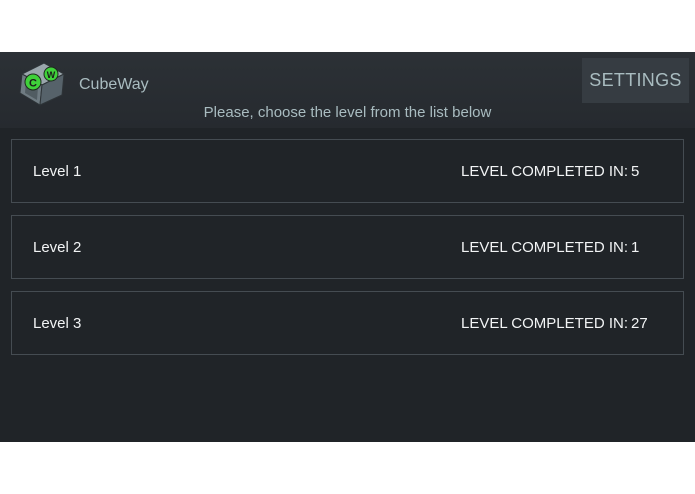  What do you see at coordinates (639, 323) in the screenshot?
I see `level-status-value: 27` at bounding box center [639, 323].